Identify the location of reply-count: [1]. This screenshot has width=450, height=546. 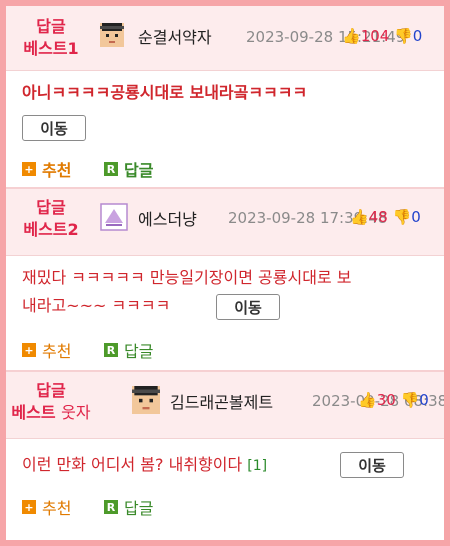
(257, 466).